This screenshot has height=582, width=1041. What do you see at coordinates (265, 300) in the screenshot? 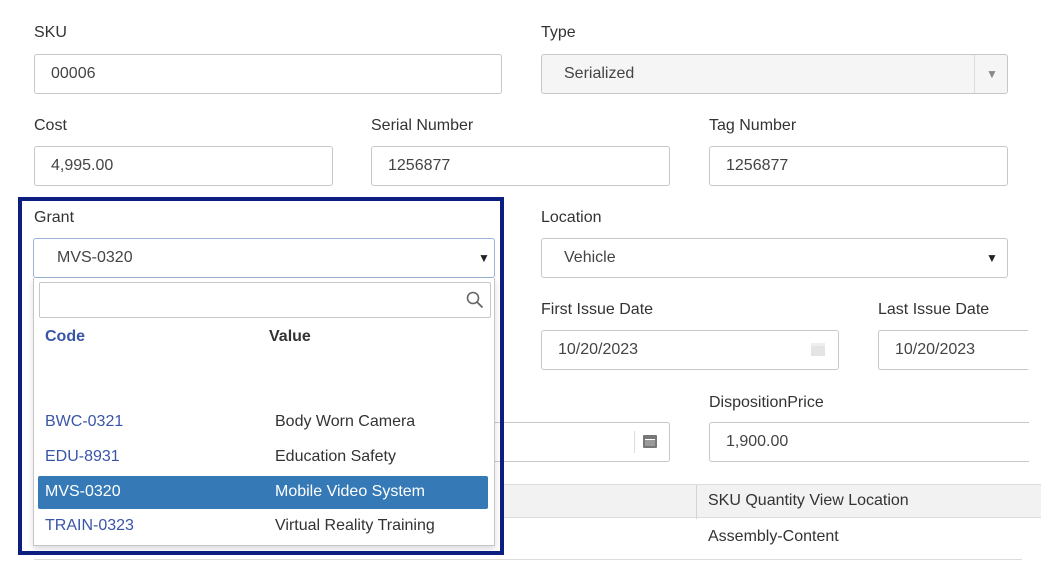
I see `grant-search-input` at bounding box center [265, 300].